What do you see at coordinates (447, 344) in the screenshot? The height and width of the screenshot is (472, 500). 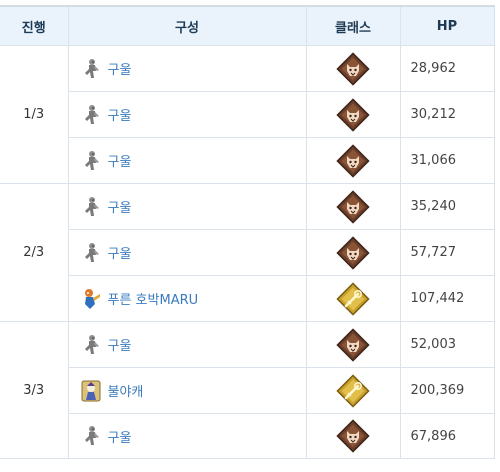 I see `unit-hp: 52,003` at bounding box center [447, 344].